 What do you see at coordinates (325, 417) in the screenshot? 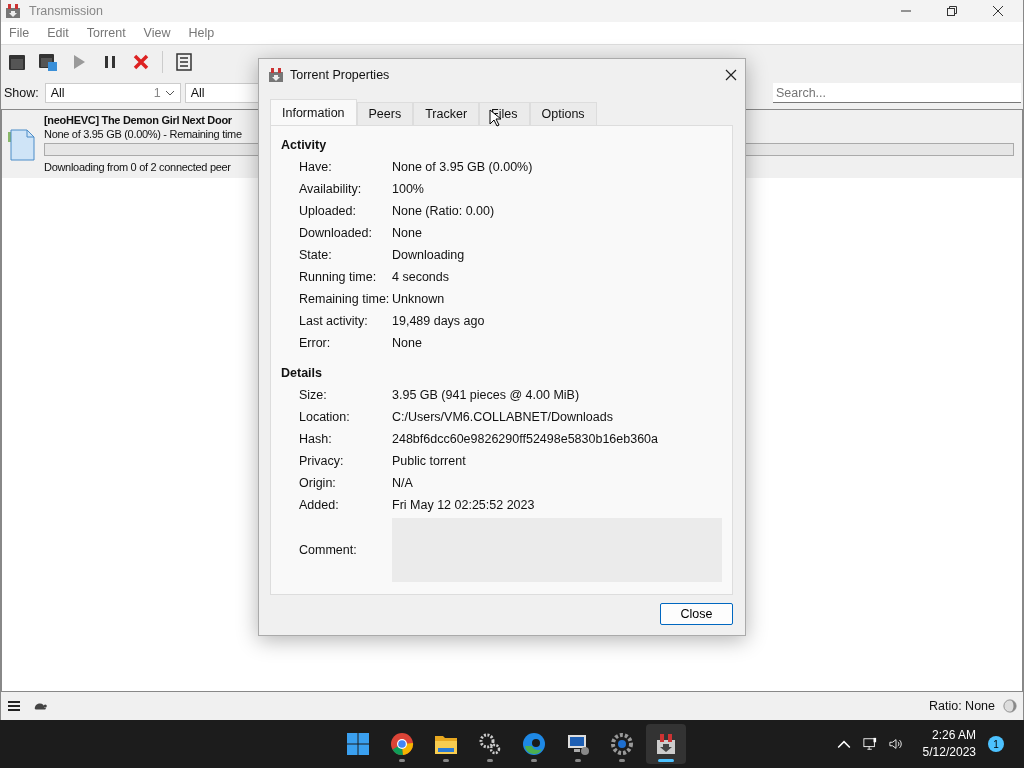
I see `field-label: Location:` at bounding box center [325, 417].